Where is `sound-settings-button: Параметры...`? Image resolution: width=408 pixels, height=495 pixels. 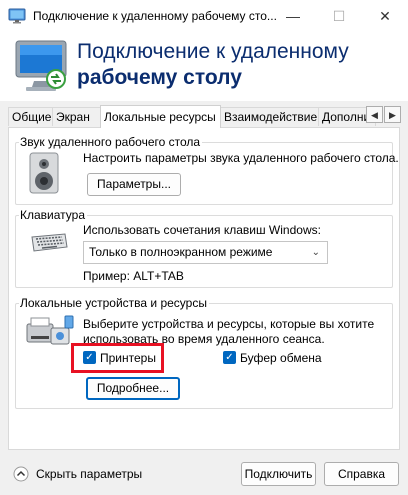
sound-settings-button: Параметры... is located at coordinates (134, 184).